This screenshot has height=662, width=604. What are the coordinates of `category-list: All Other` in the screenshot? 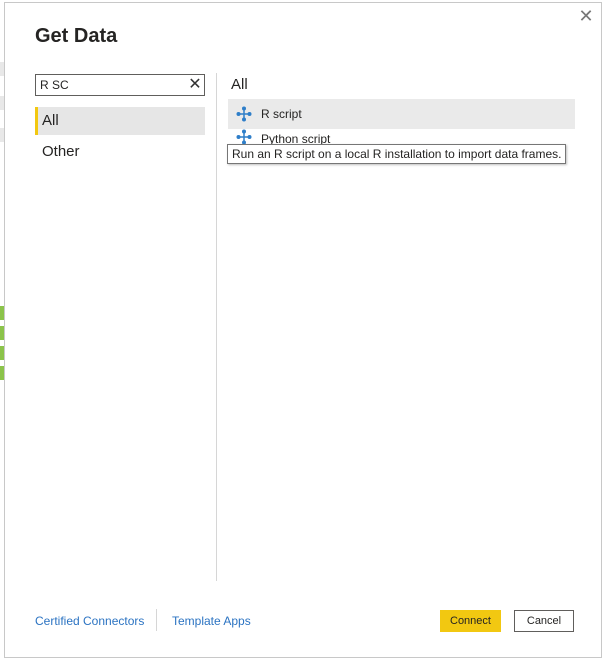 It's located at (120, 138).